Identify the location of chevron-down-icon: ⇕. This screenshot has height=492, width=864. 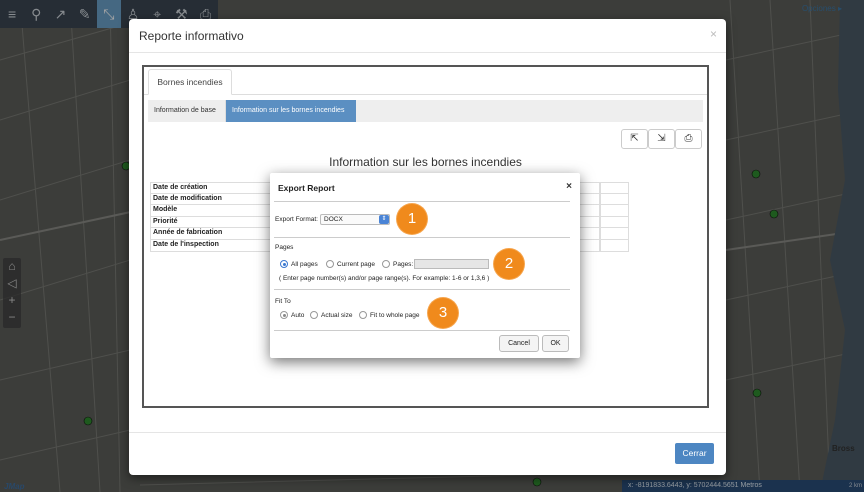
(384, 219).